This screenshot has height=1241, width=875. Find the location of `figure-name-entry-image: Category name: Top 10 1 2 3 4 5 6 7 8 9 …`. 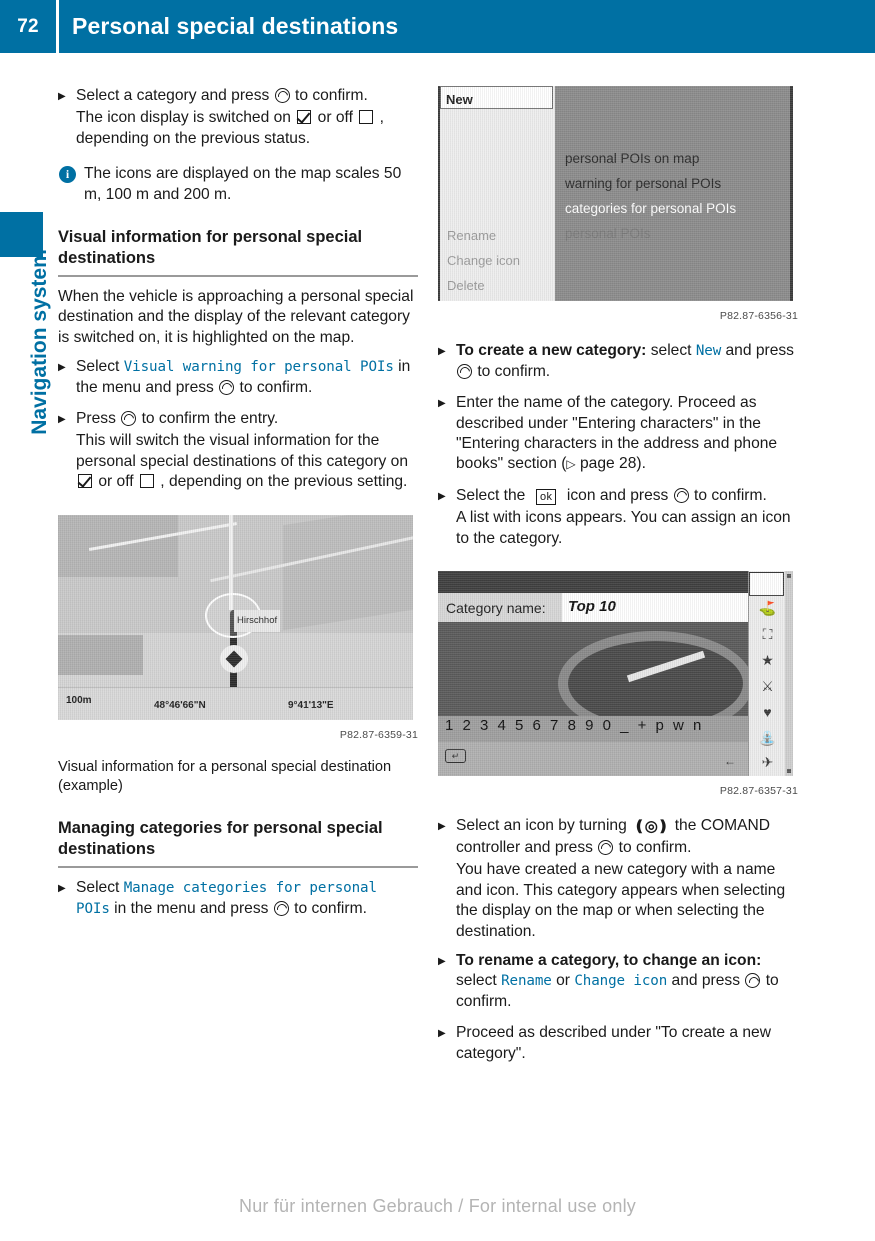

figure-name-entry-image: Category name: Top 10 1 2 3 4 5 6 7 8 9 … is located at coordinates (615, 674).